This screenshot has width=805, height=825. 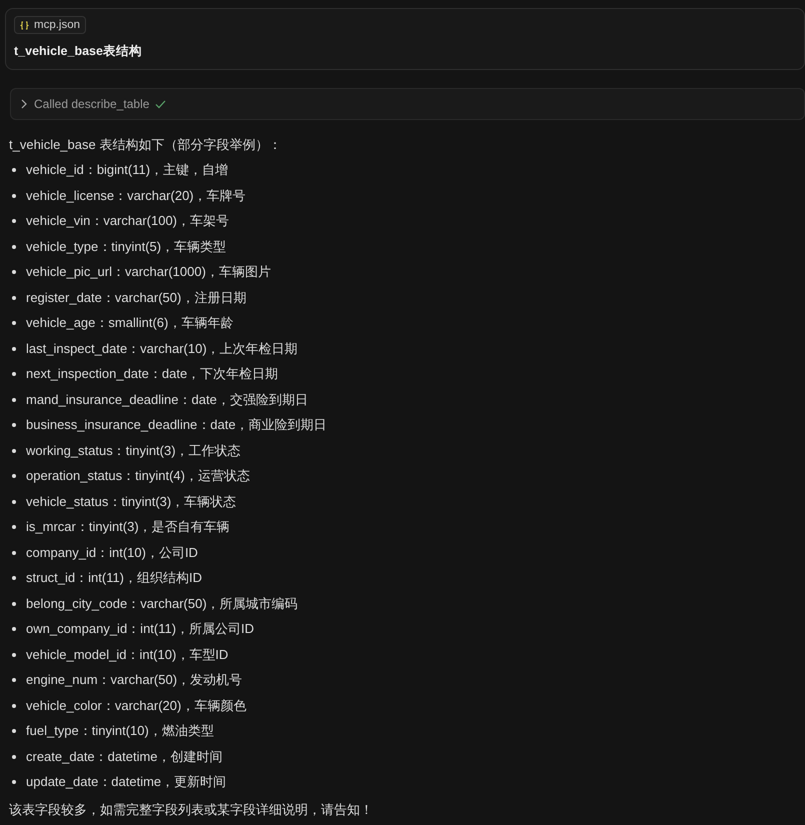 I want to click on field-description: vehicle_license：varchar(20)，车牌号, so click(x=136, y=195).